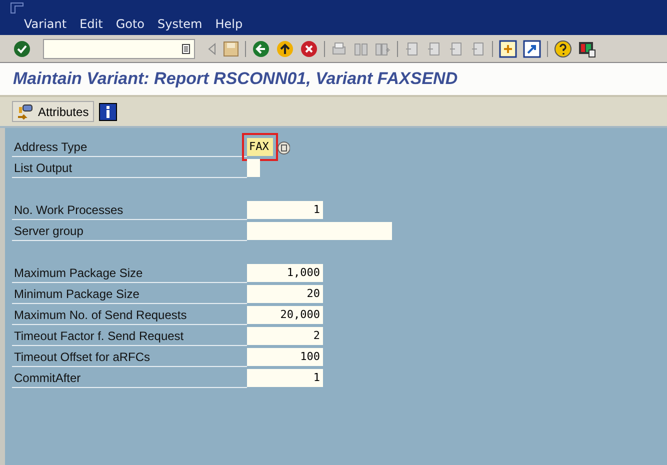 This screenshot has height=465, width=667. Describe the element at coordinates (129, 210) in the screenshot. I see `field-label: No. Work Processes` at that location.